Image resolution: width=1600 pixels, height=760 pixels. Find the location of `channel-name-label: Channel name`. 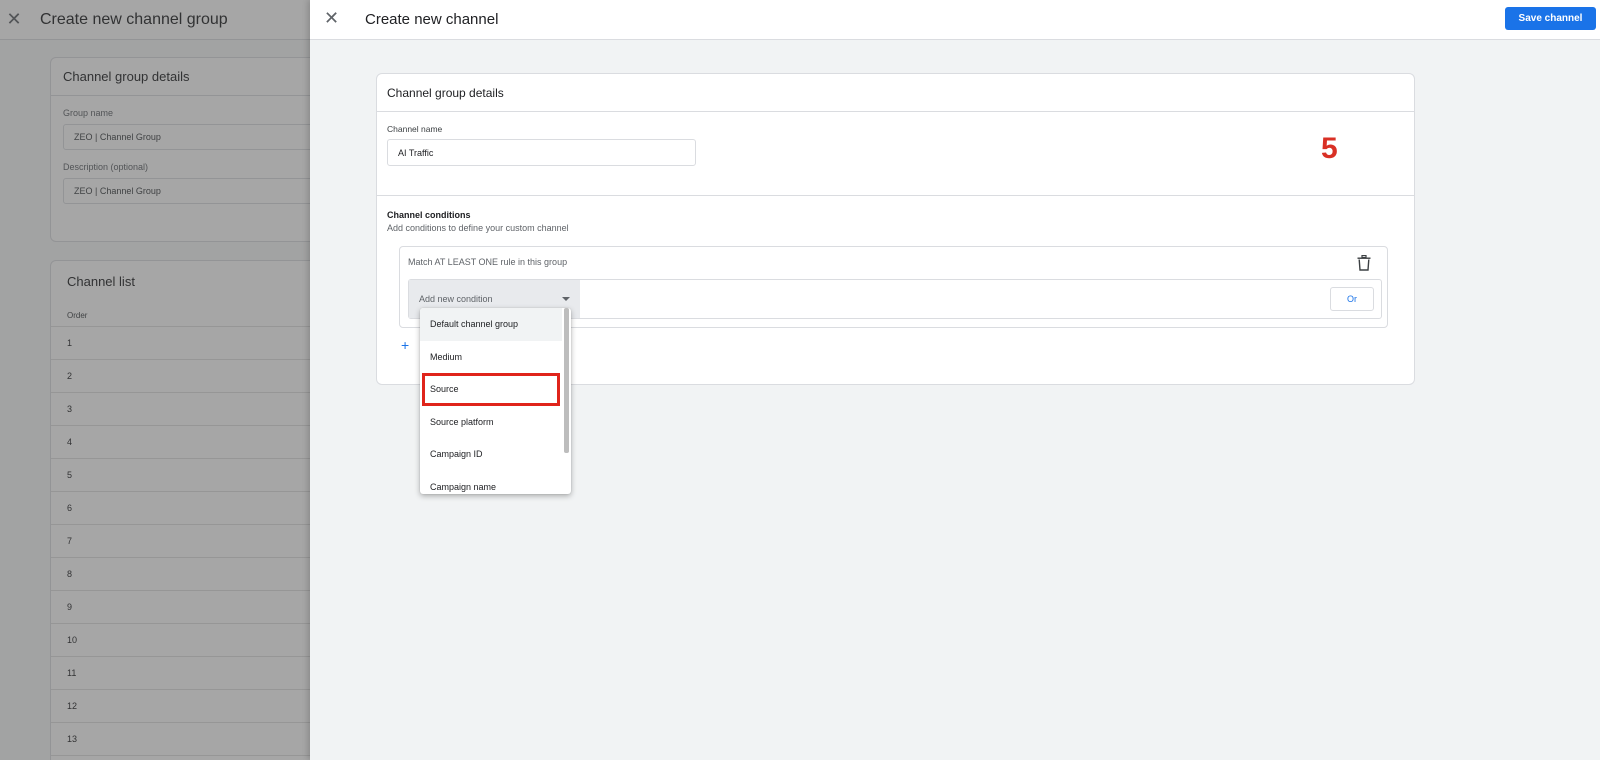

channel-name-label: Channel name is located at coordinates (415, 129).